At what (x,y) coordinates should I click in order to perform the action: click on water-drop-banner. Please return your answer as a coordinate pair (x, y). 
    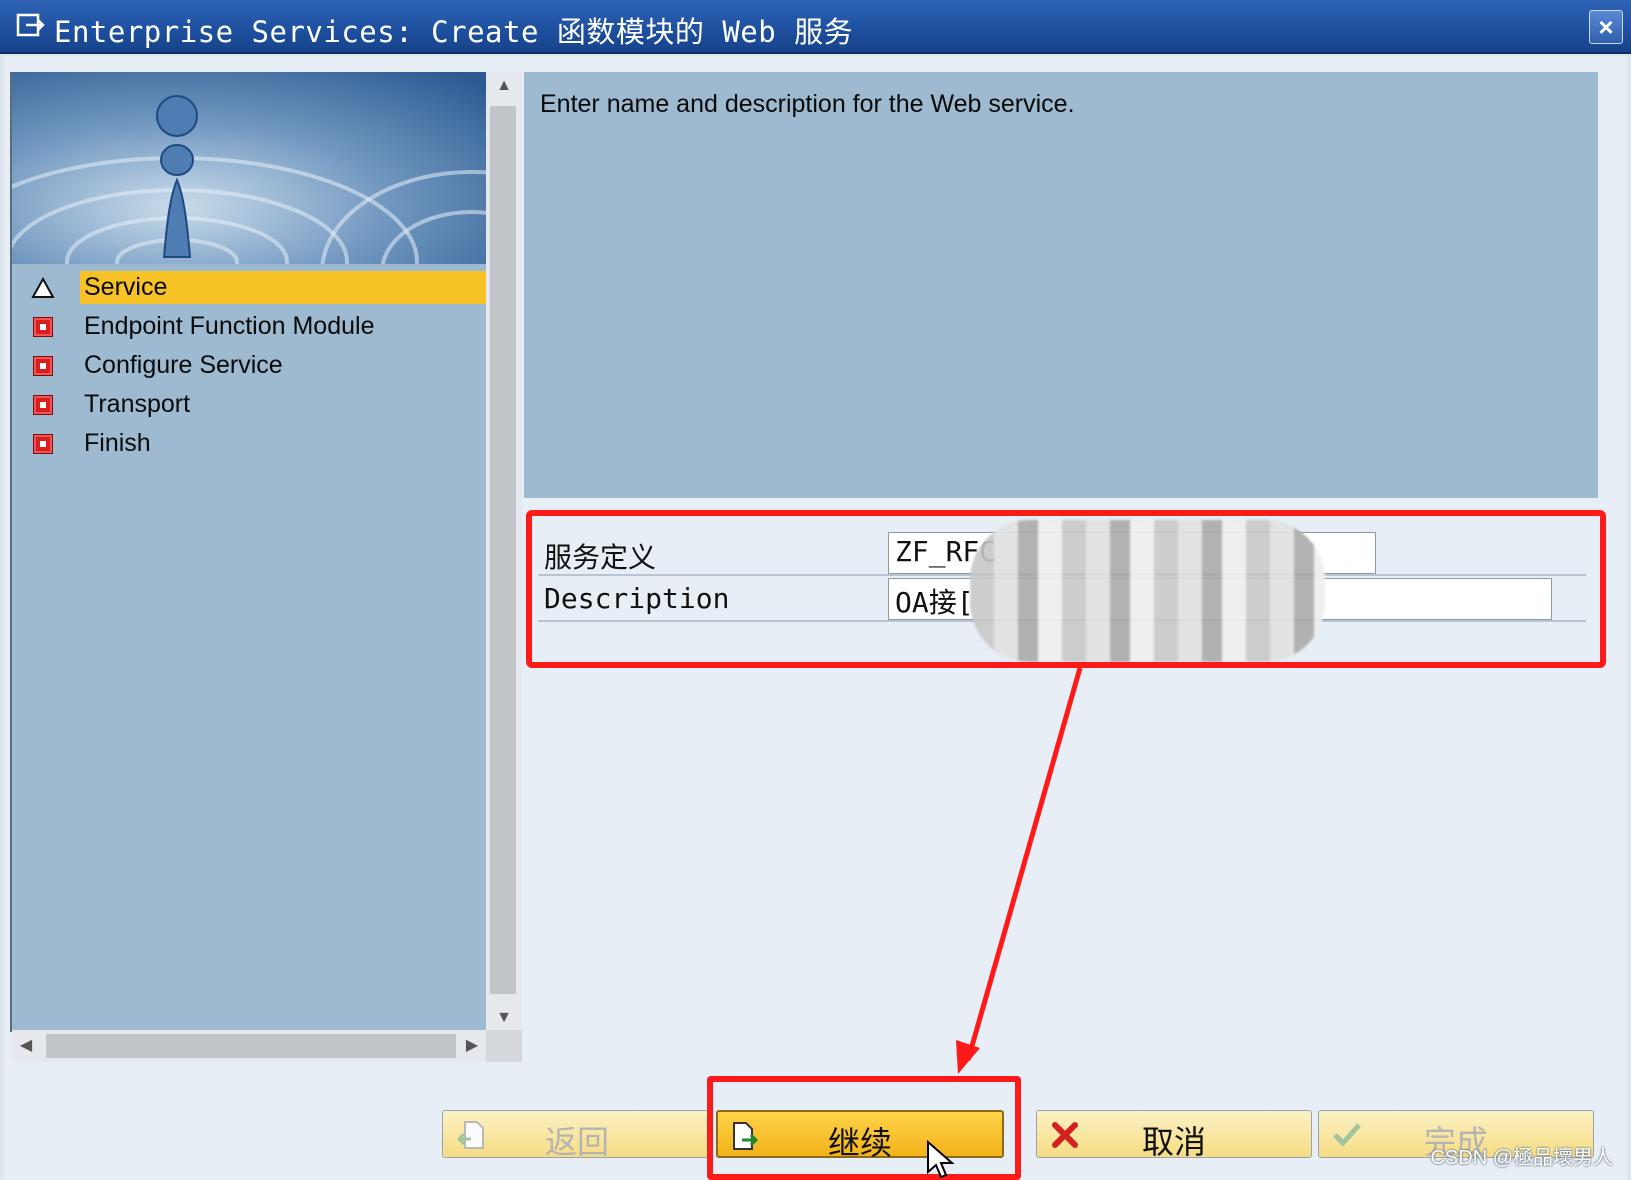
    Looking at the image, I should click on (250, 168).